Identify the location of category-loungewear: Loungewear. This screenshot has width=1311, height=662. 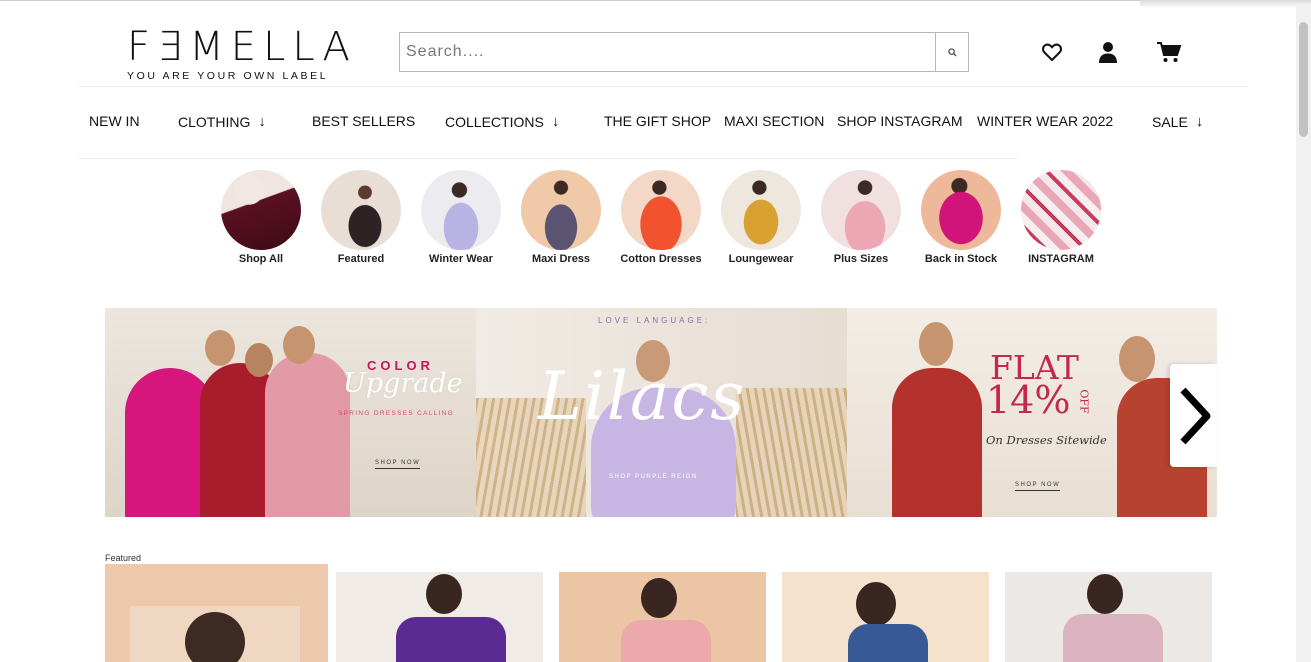
(761, 217).